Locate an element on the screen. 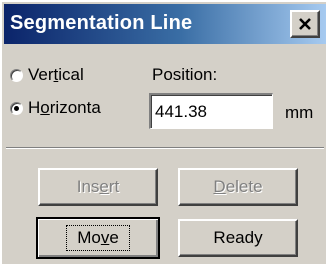 The image size is (326, 264). insert-button-label: Insert is located at coordinates (98, 186).